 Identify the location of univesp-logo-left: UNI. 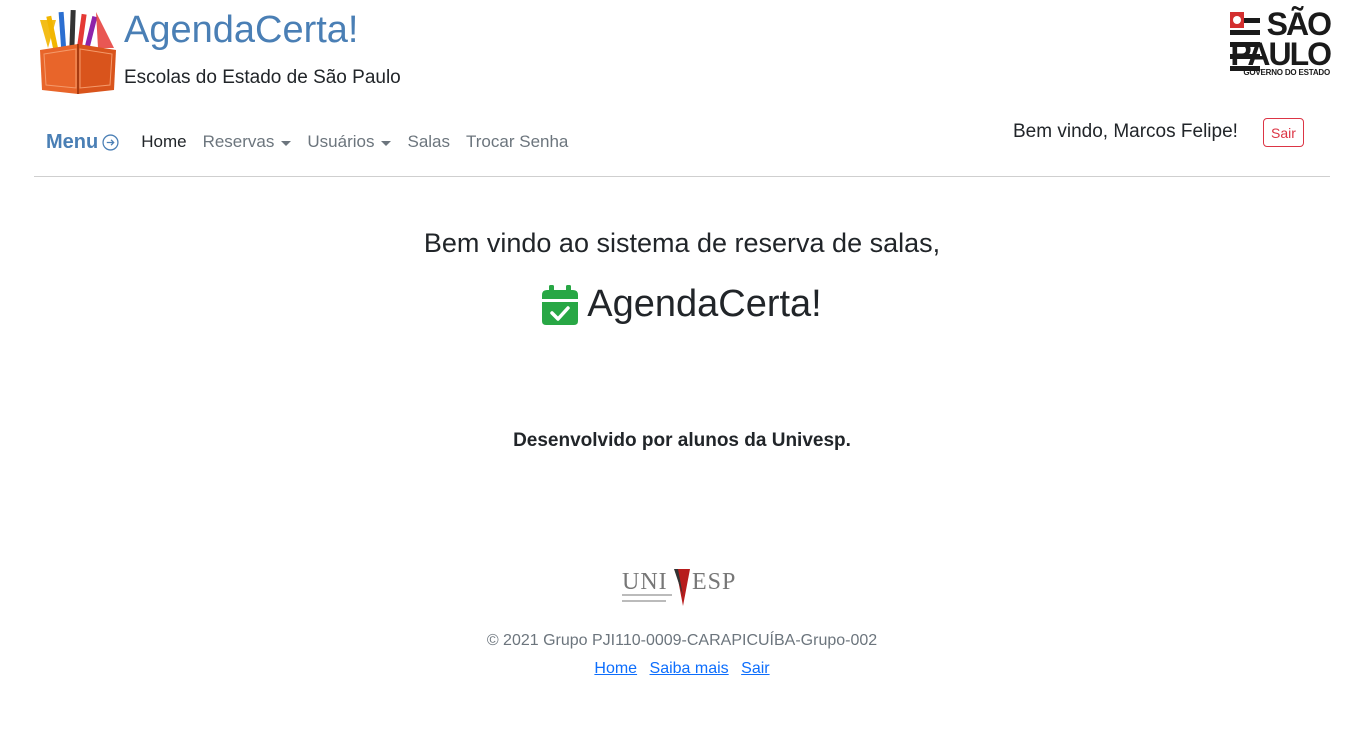
(645, 582).